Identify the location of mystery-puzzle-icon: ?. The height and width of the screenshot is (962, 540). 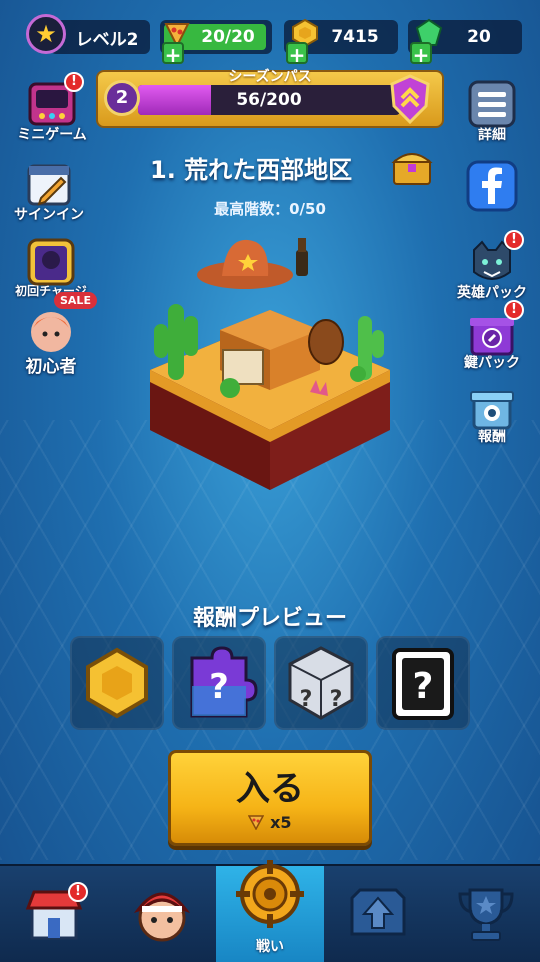
(224, 682).